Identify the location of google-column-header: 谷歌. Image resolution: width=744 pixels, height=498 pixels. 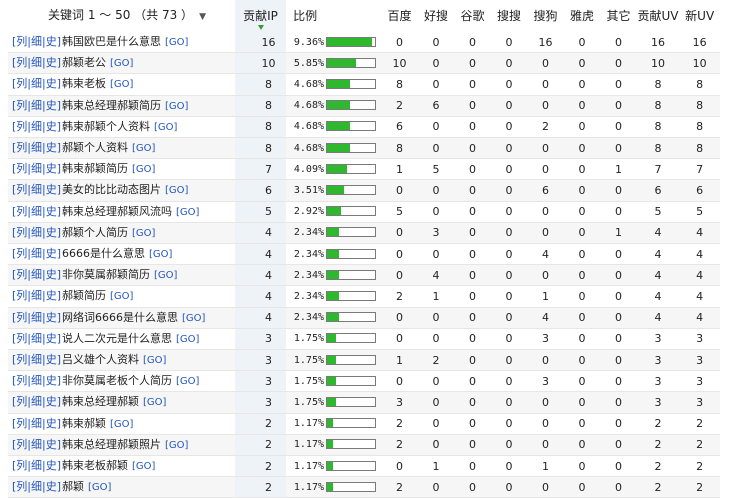
(472, 16).